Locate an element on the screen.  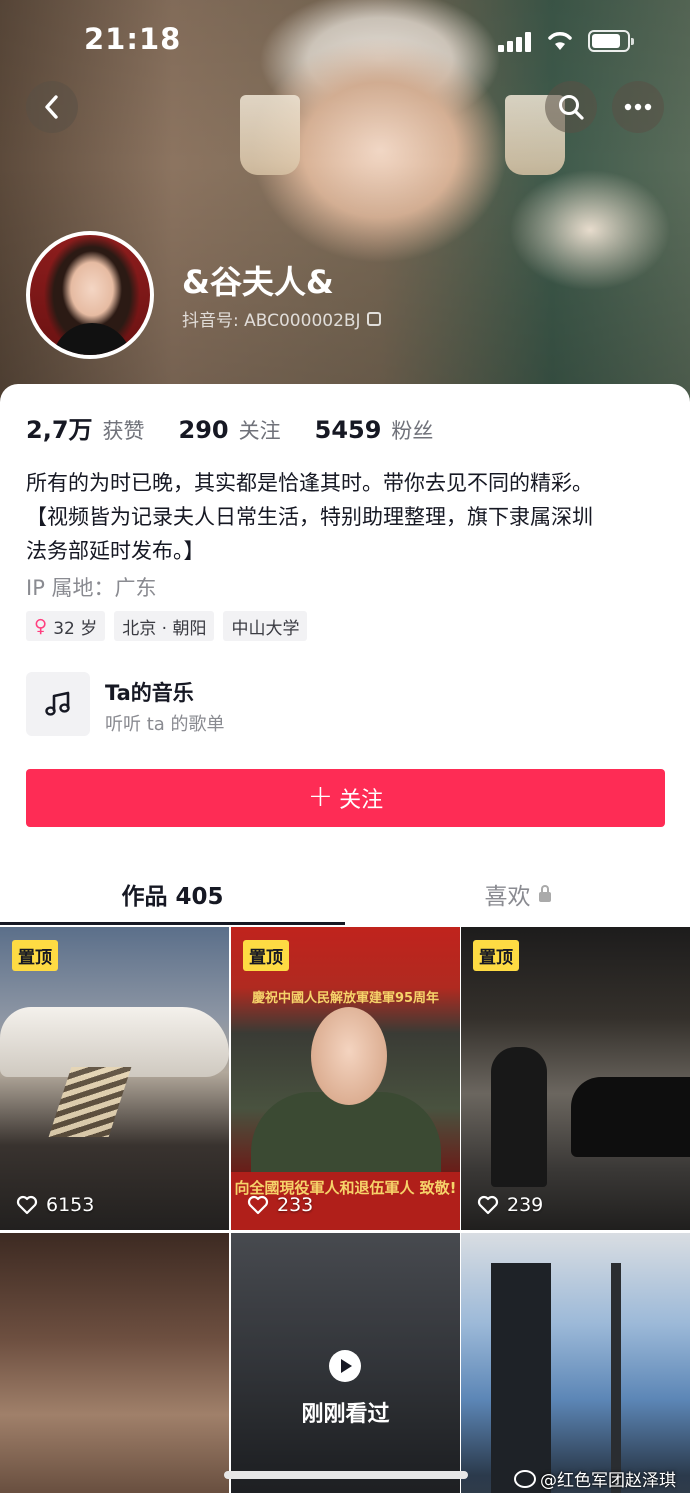
search-icon is located at coordinates (571, 107).